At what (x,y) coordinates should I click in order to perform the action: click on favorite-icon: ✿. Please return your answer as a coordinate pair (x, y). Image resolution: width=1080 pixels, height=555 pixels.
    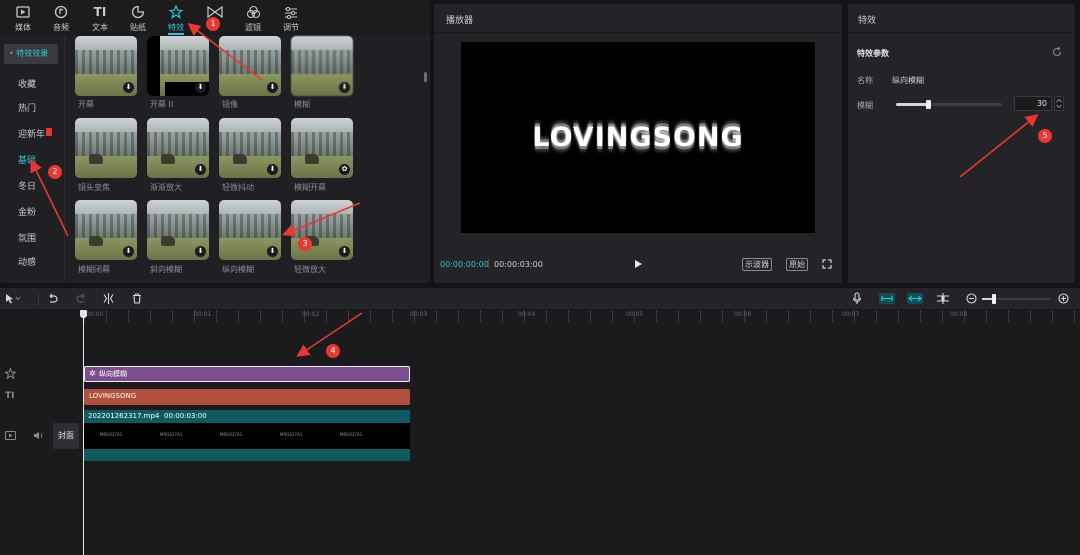
    Looking at the image, I should click on (344, 169).